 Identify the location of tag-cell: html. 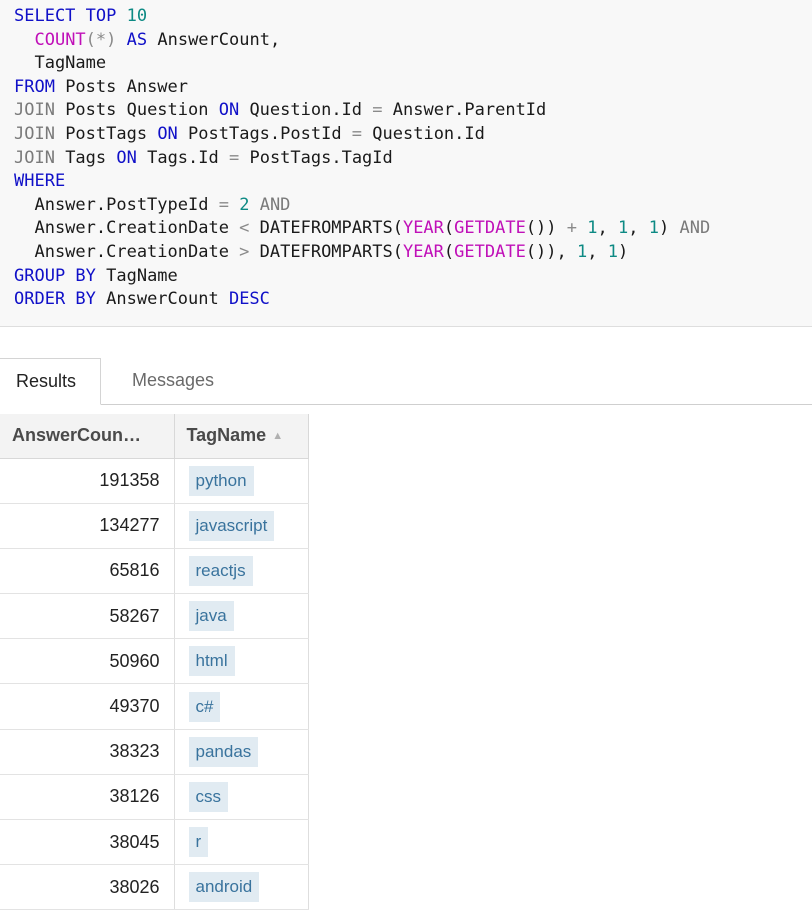
(241, 661).